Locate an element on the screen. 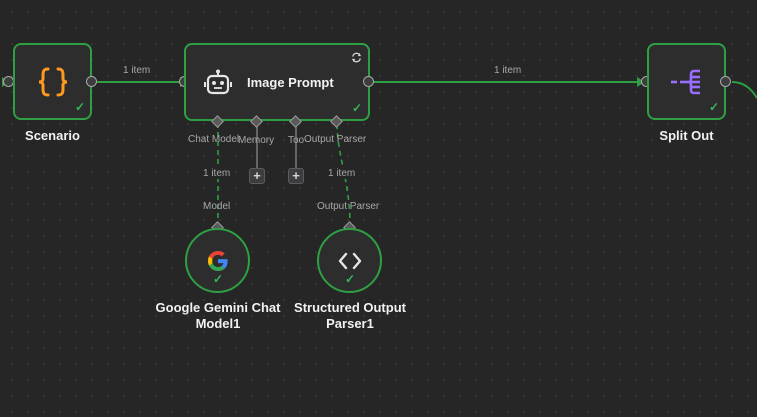 This screenshot has width=757, height=417. scenario-output-handle is located at coordinates (91, 81).